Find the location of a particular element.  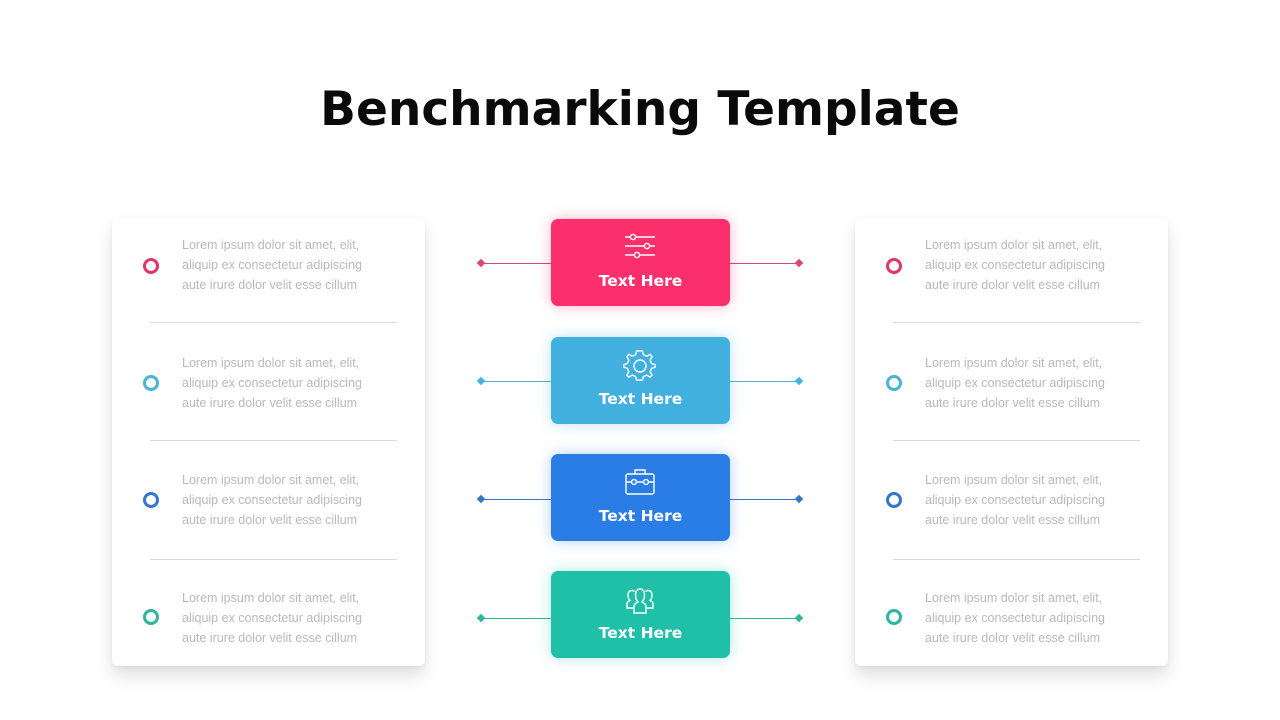

card-sliders: Text Here is located at coordinates (640, 262).